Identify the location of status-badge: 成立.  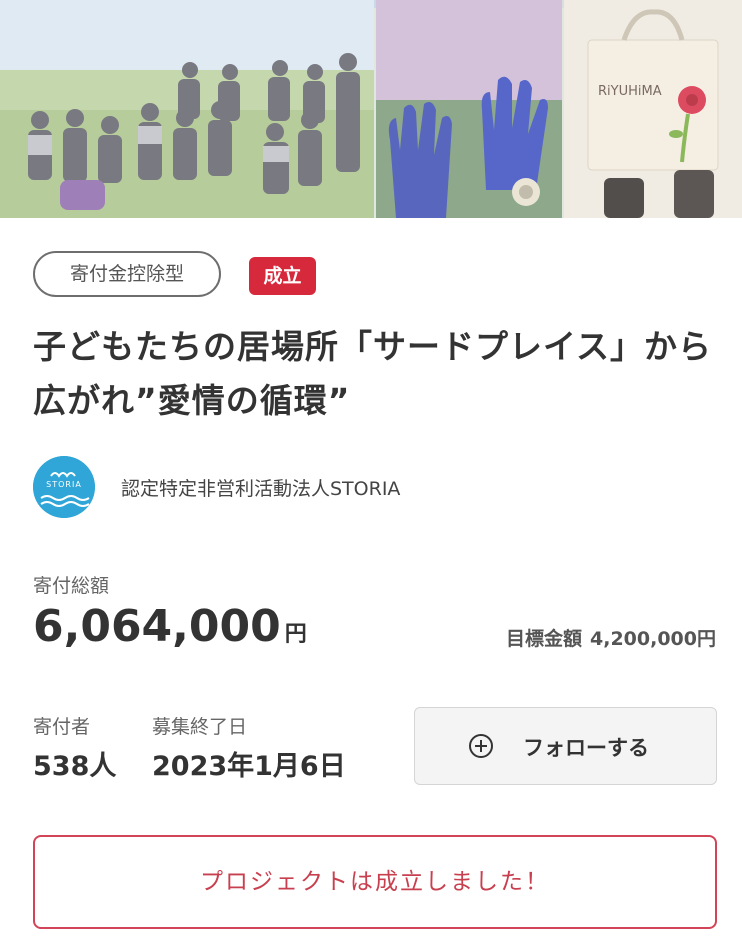
(282, 276).